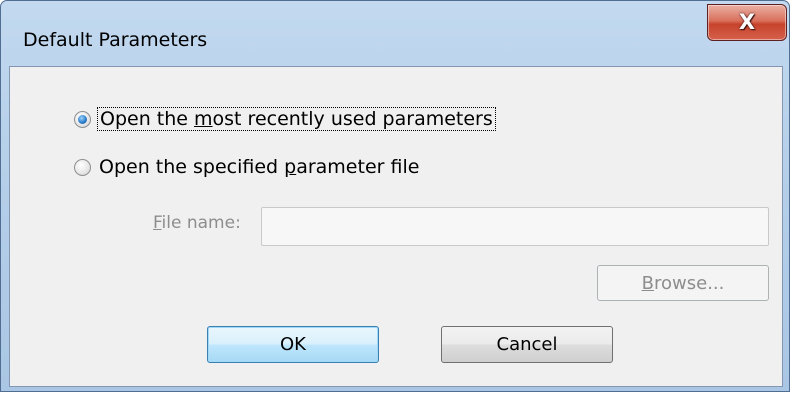 Image resolution: width=796 pixels, height=396 pixels. Describe the element at coordinates (259, 167) in the screenshot. I see `option-specified-label: Open the specified parameter file` at that location.